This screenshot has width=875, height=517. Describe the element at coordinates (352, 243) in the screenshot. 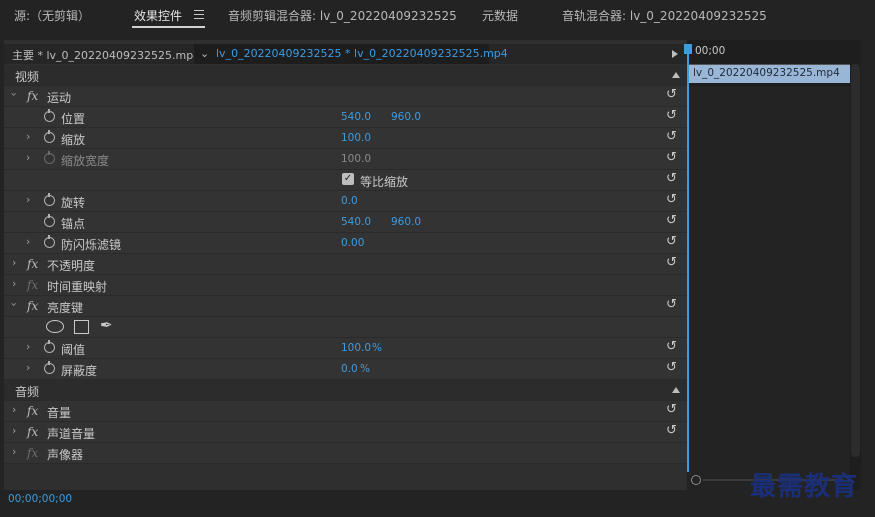

I see `anti-flicker-value: 0.00` at that location.